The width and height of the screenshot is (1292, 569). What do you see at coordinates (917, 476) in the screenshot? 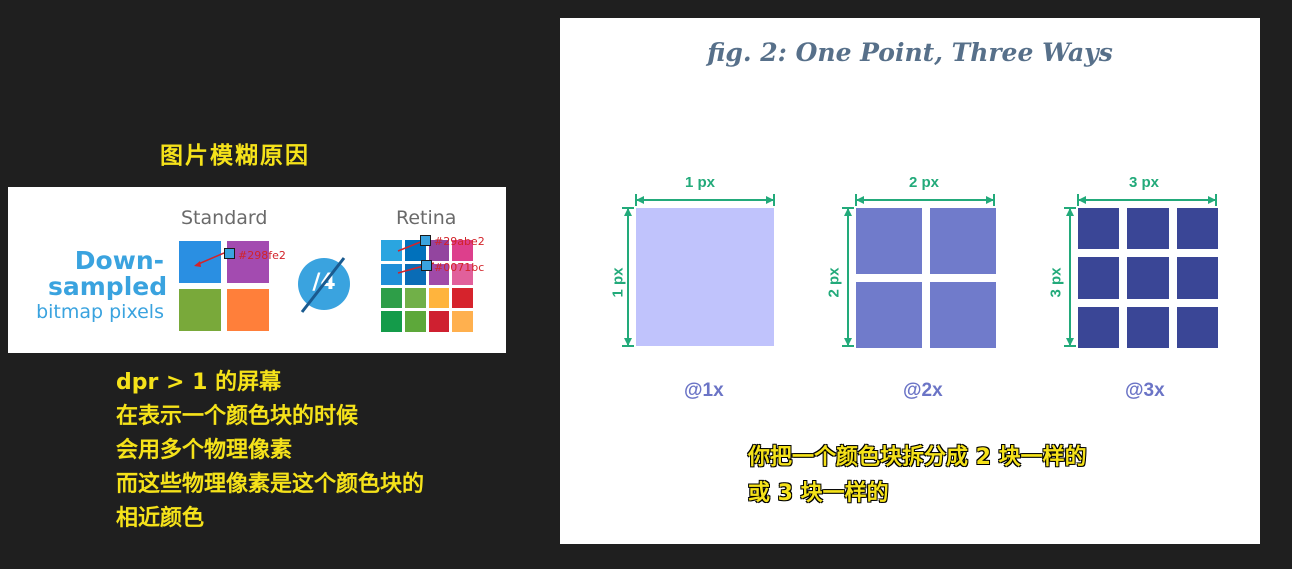
I see `subtitle-caption: 你把一个颜色块拆分成 2 块一样的 或 3 块一样的` at bounding box center [917, 476].